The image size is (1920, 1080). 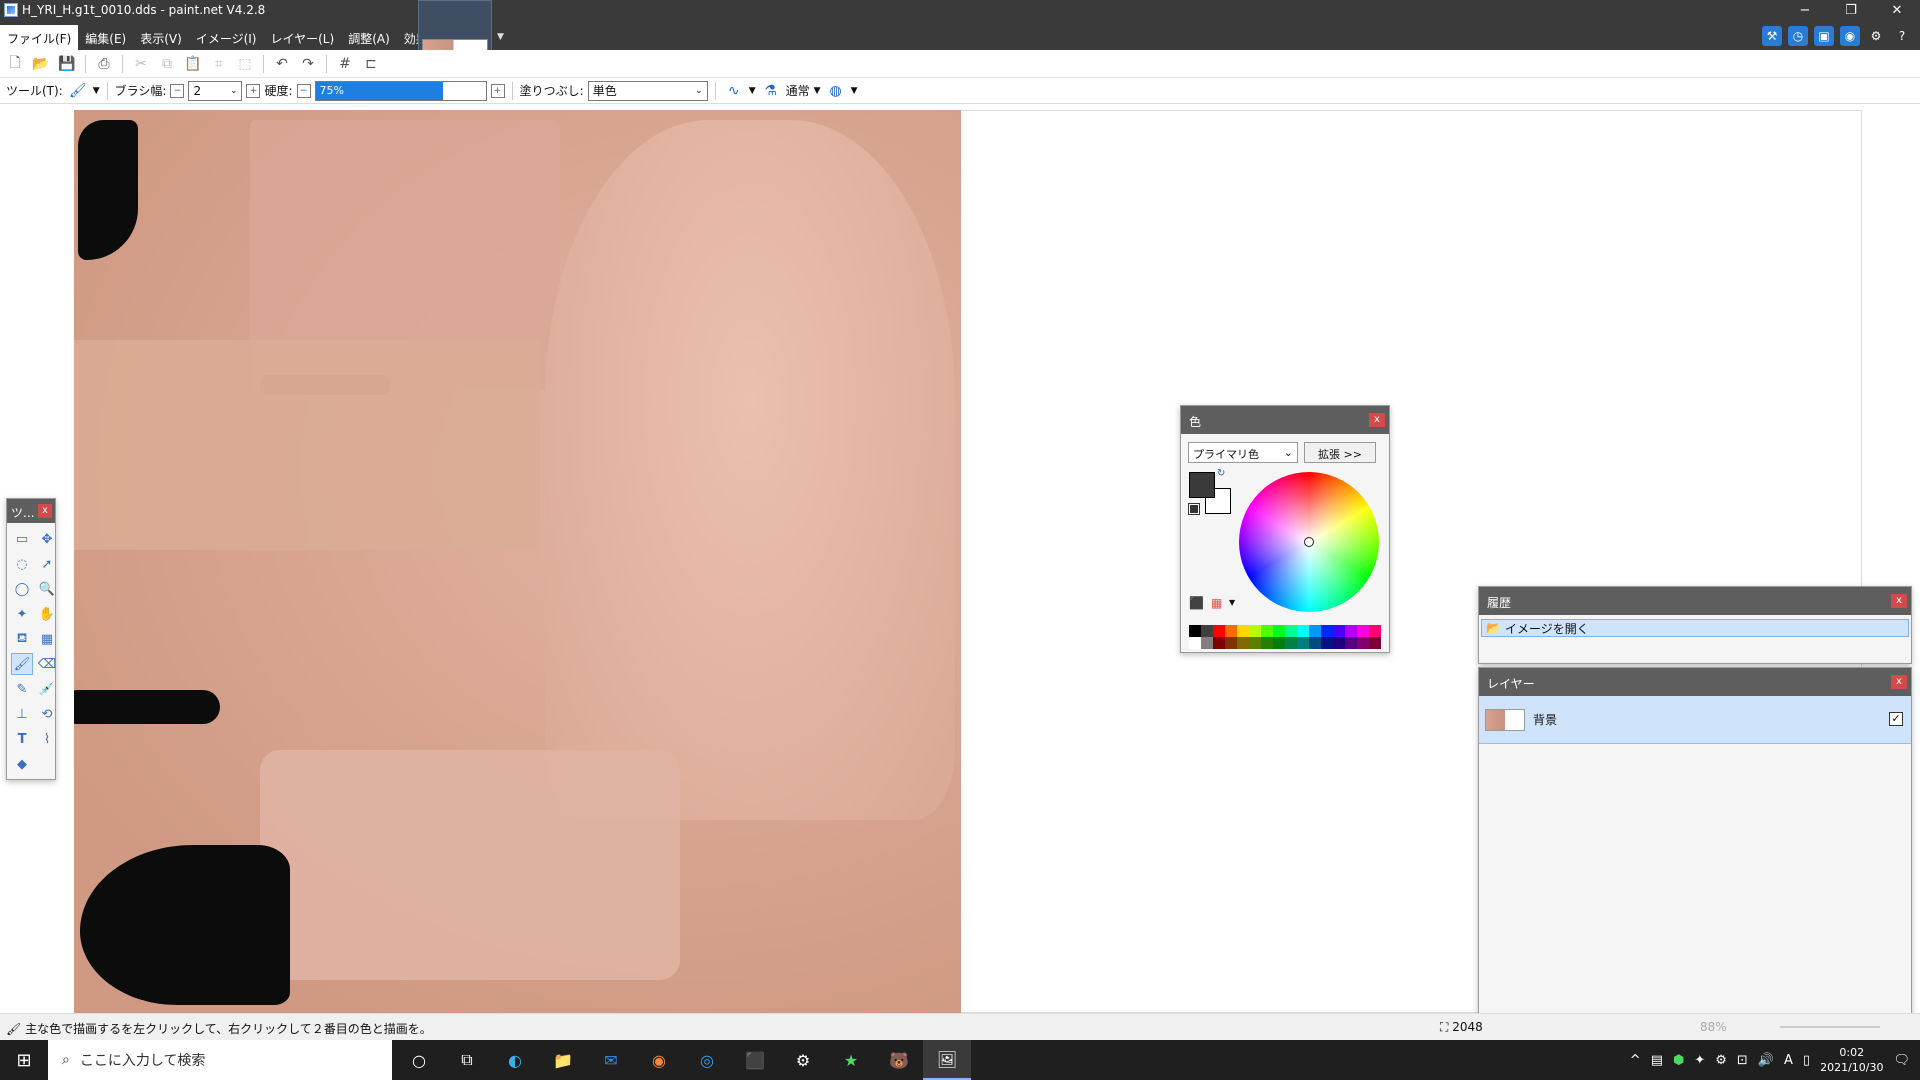 What do you see at coordinates (1902, 36) in the screenshot?
I see `help-icon: ?` at bounding box center [1902, 36].